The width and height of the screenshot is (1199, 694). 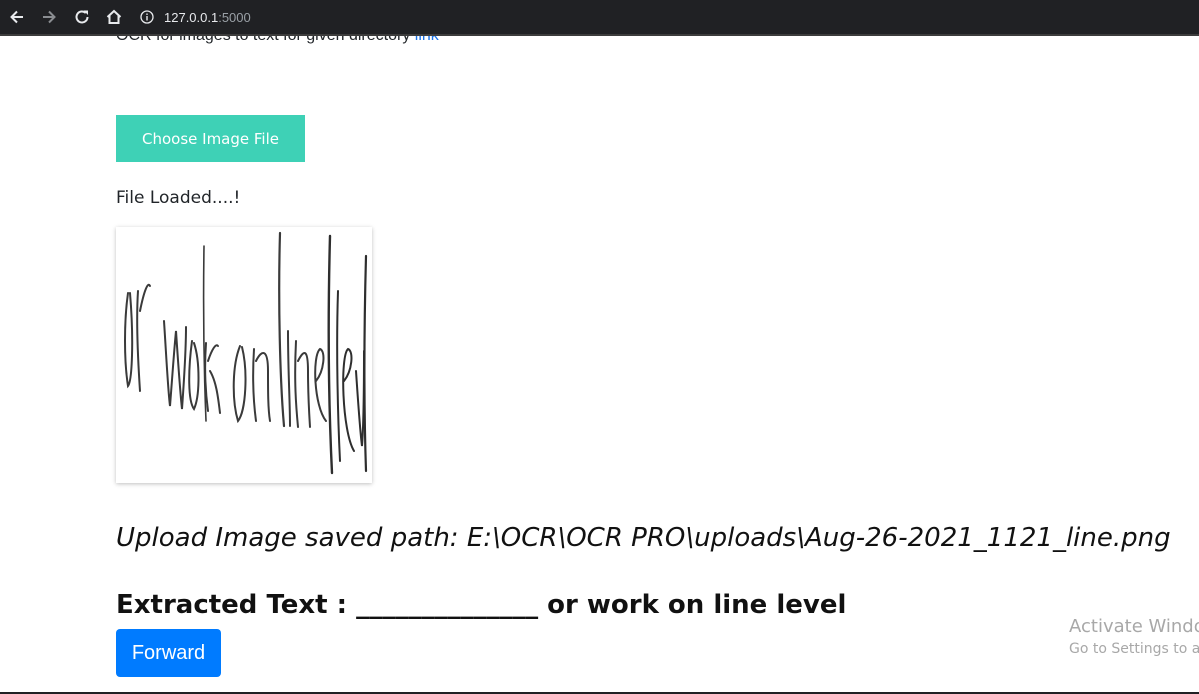 What do you see at coordinates (147, 17) in the screenshot?
I see `info-icon` at bounding box center [147, 17].